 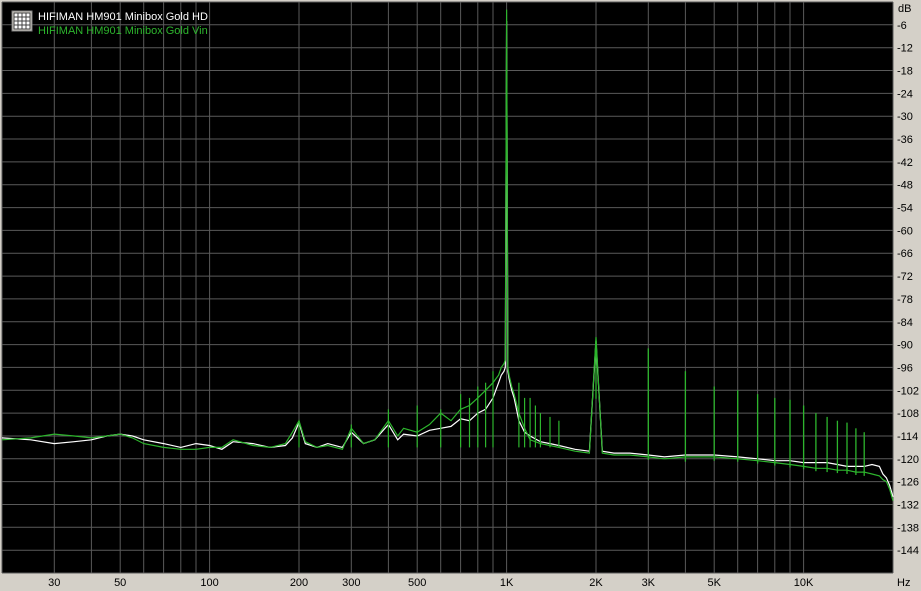 What do you see at coordinates (908, 391) in the screenshot?
I see `y-tick-label: -102` at bounding box center [908, 391].